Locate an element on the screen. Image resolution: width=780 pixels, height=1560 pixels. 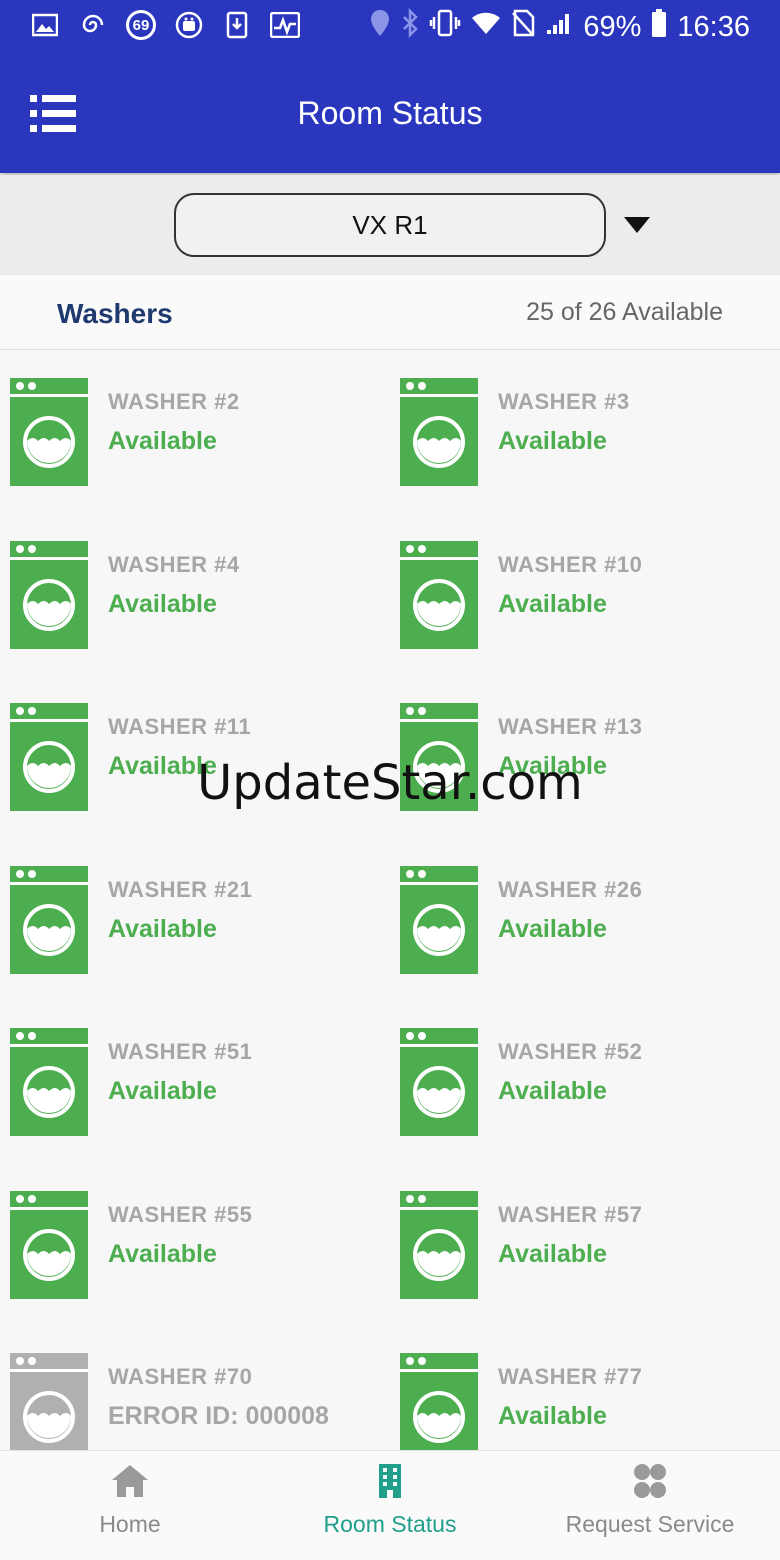
machine-name: WASHER #77 is located at coordinates (570, 1376).